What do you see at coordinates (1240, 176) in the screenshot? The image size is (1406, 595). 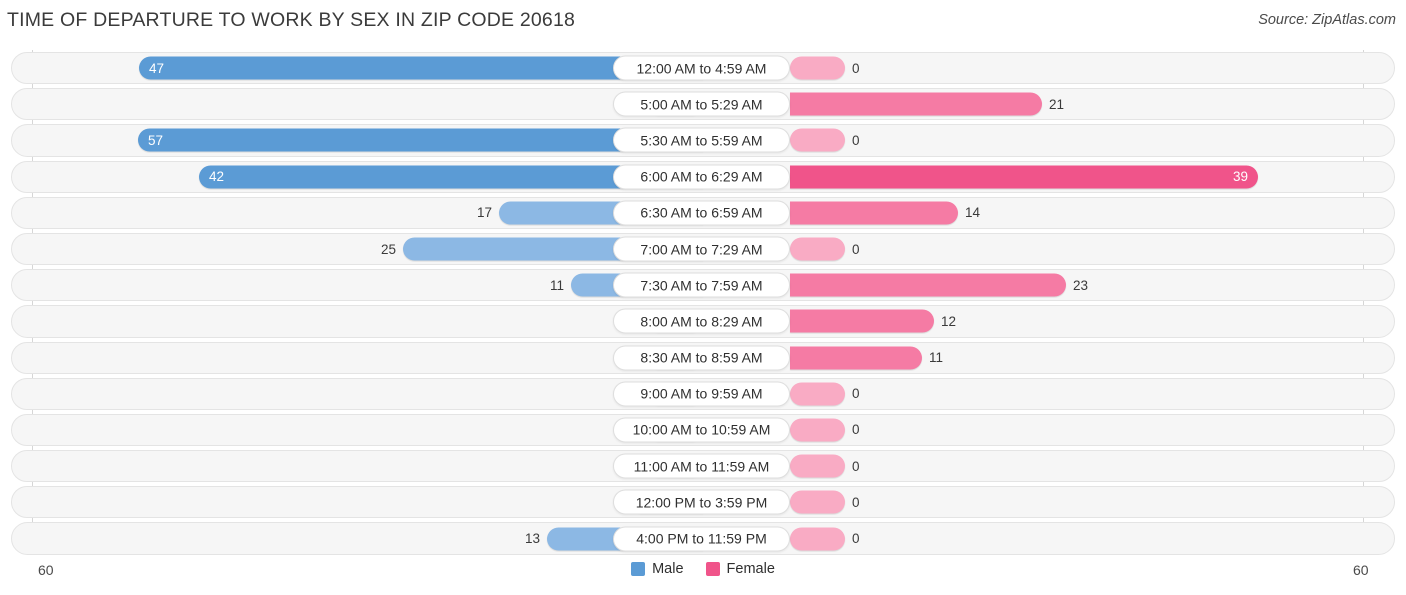 I see `bar-value-female: 39` at bounding box center [1240, 176].